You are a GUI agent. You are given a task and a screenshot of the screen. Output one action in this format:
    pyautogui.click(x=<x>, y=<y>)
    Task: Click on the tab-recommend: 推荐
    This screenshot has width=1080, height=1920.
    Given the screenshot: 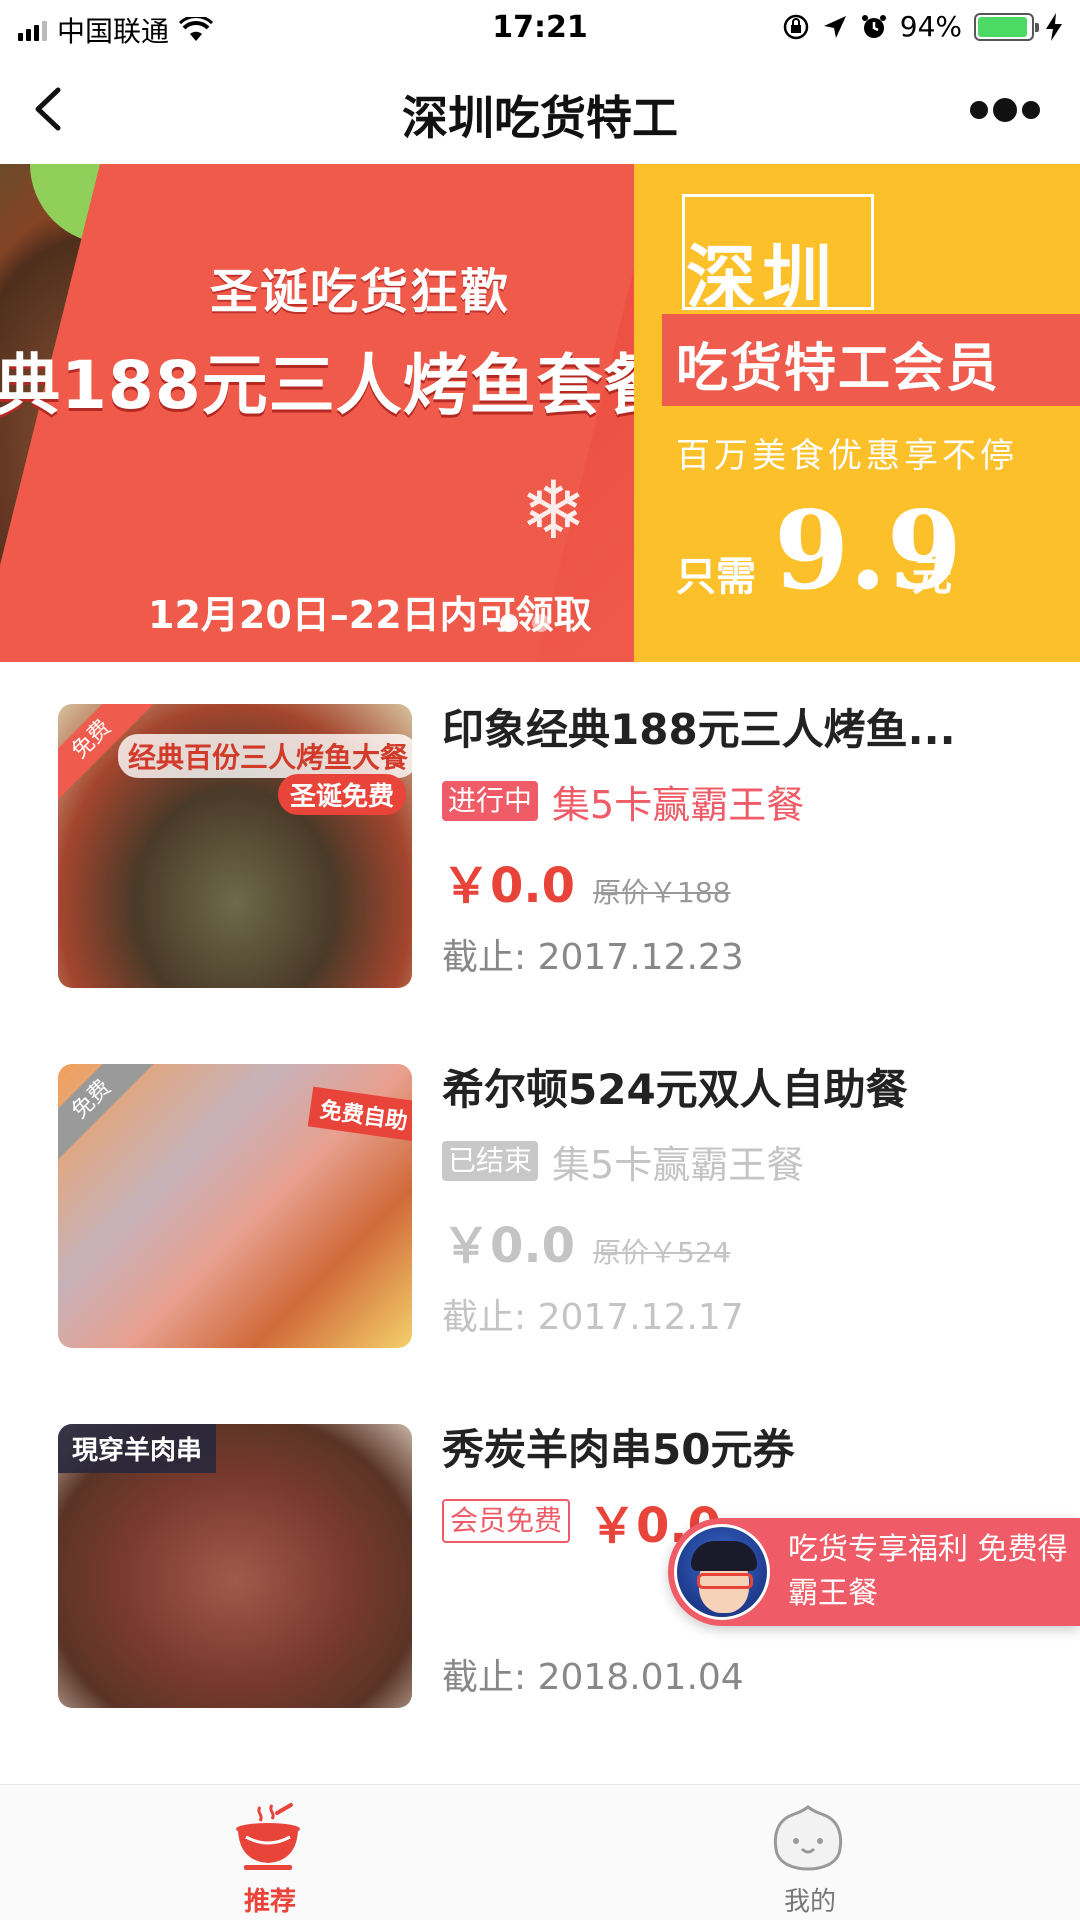 What is the action you would take?
    pyautogui.click(x=270, y=1852)
    